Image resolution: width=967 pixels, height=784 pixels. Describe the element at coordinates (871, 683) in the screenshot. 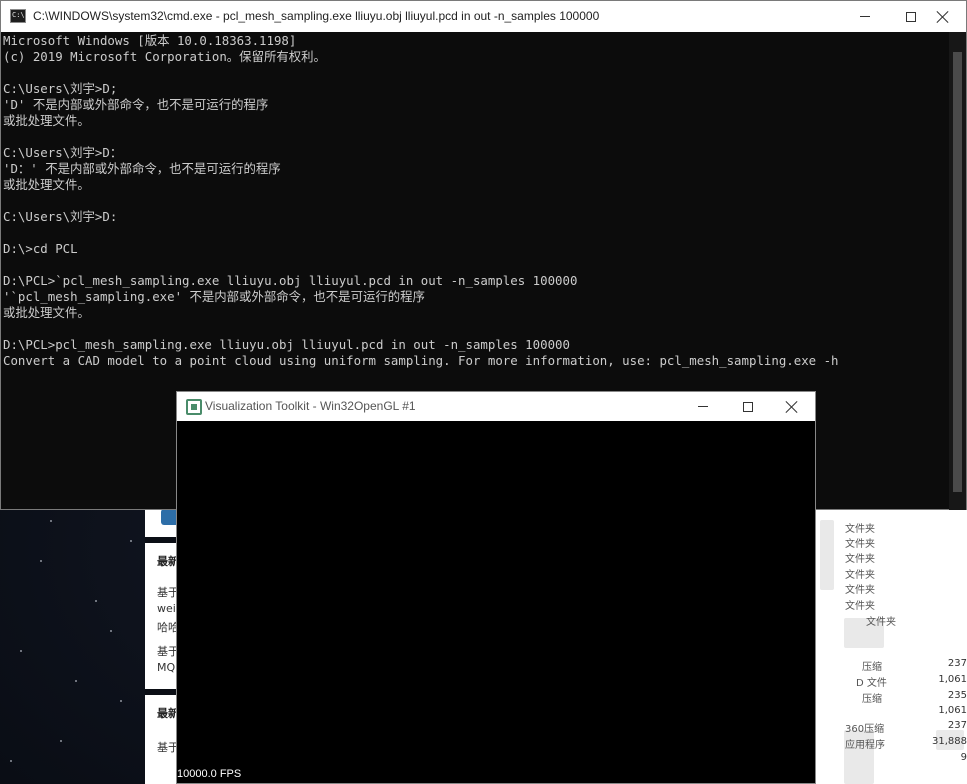

I see `file-type: D 文件` at that location.